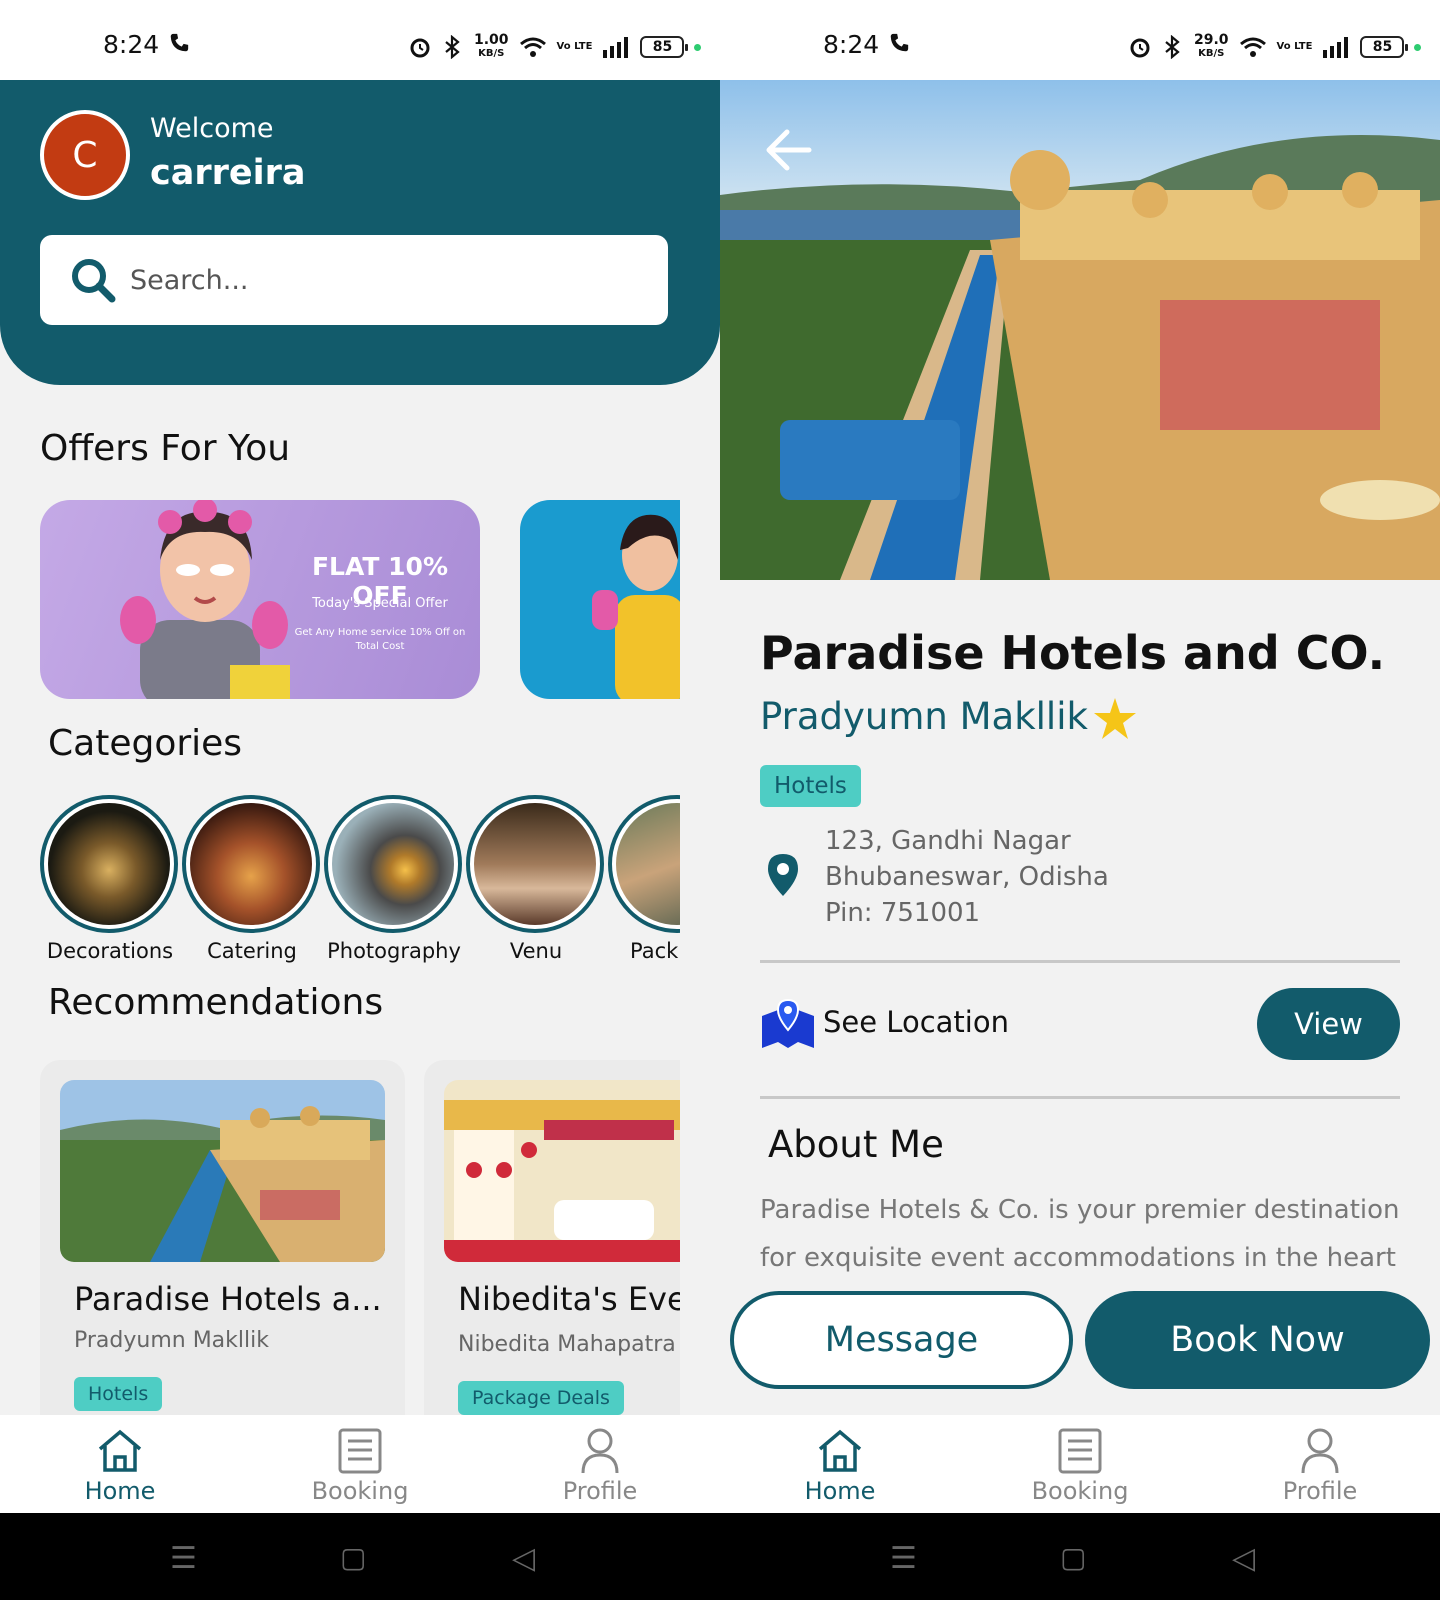  What do you see at coordinates (118, 1394) in the screenshot?
I see `recommendation-tag: Hotels` at bounding box center [118, 1394].